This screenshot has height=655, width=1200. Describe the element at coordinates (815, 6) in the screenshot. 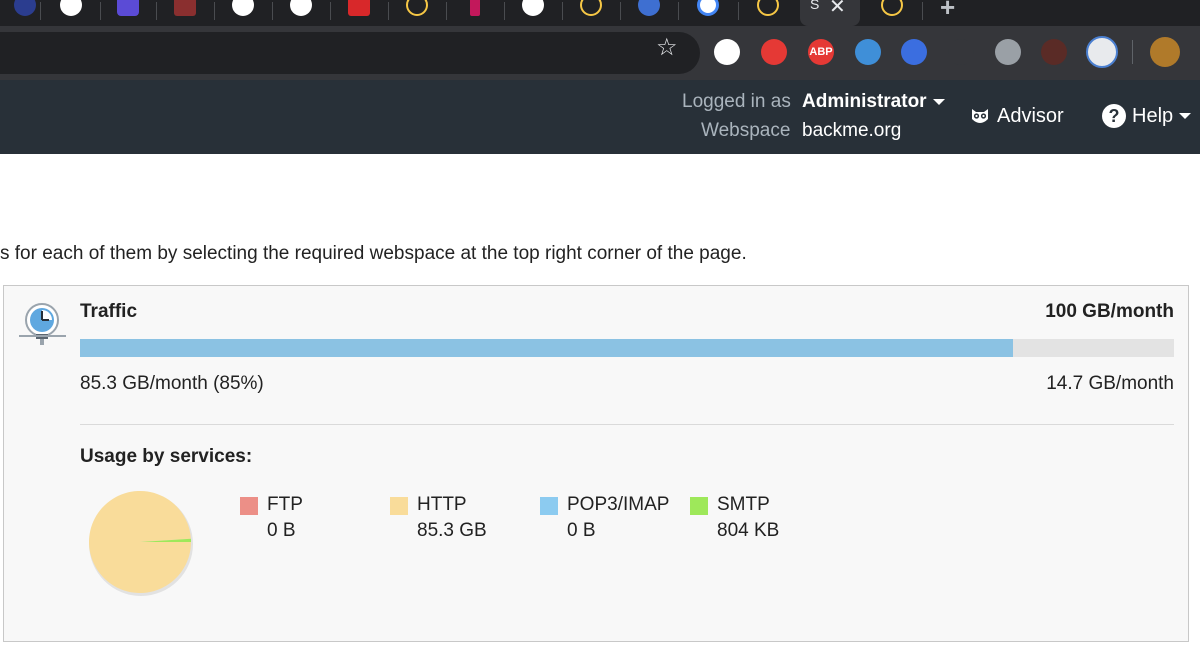

I see `active-tab-title: S` at that location.